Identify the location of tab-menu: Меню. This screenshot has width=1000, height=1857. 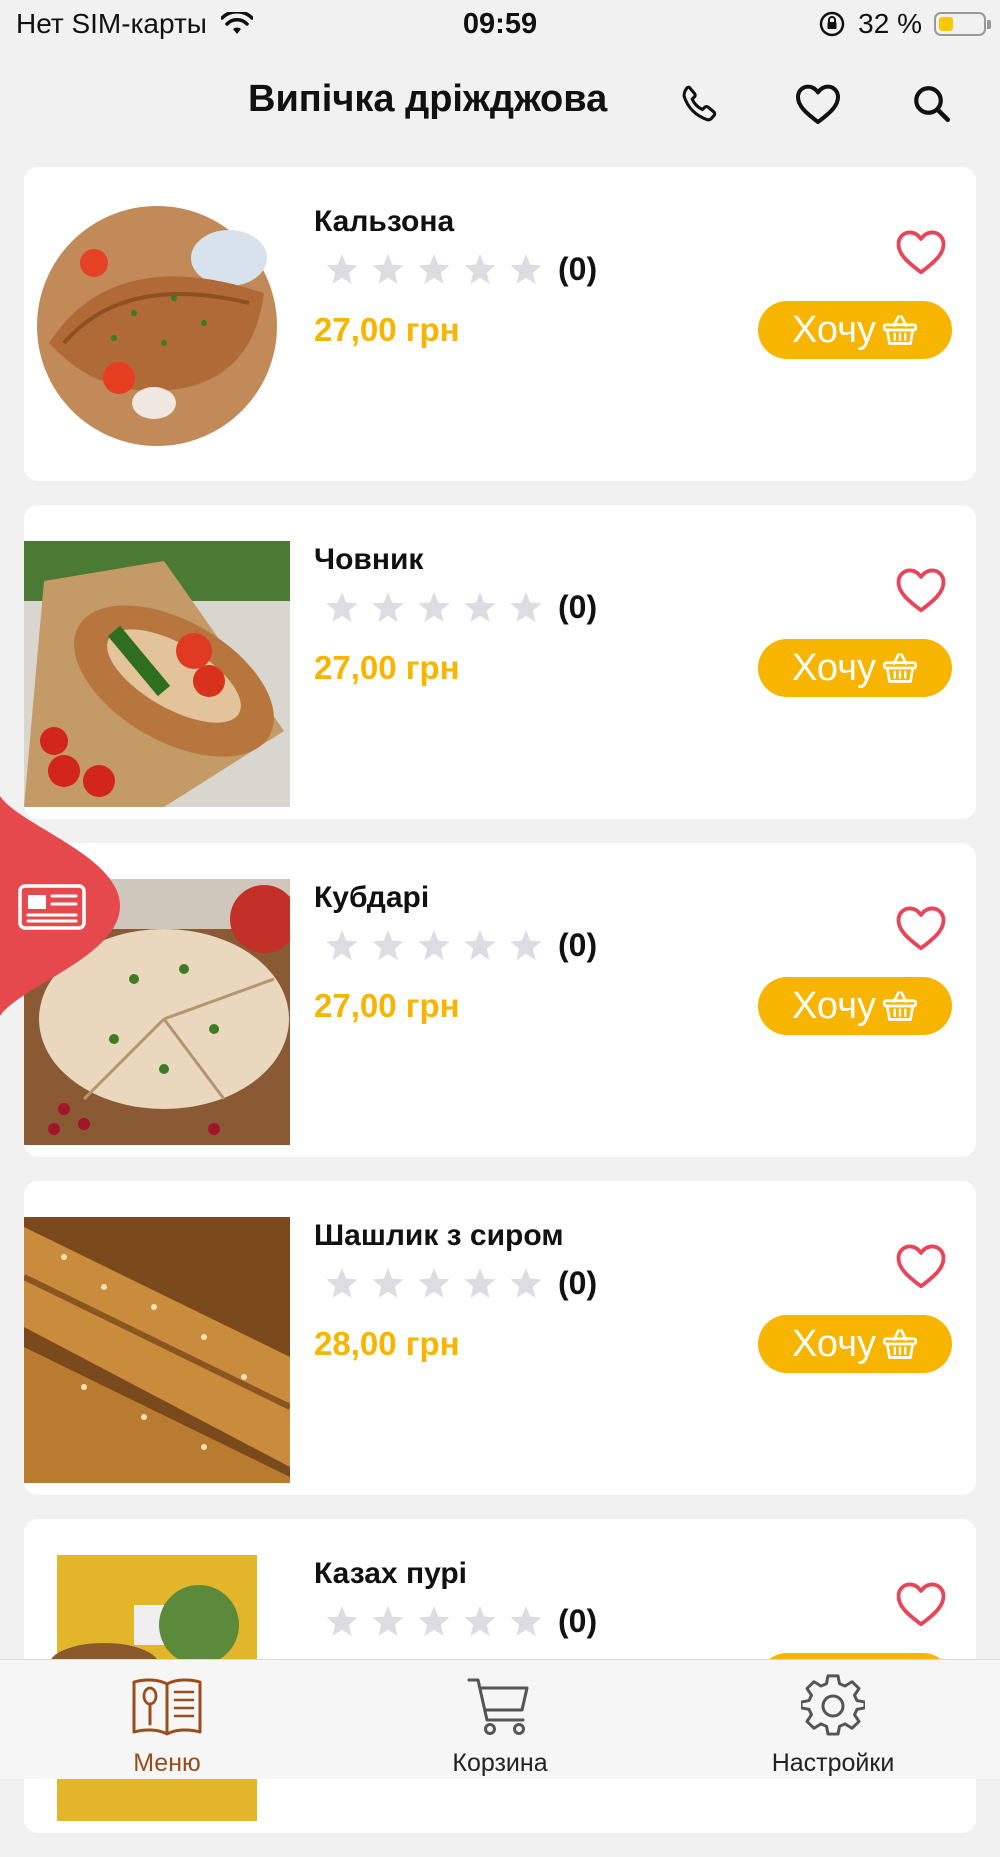
(167, 1726).